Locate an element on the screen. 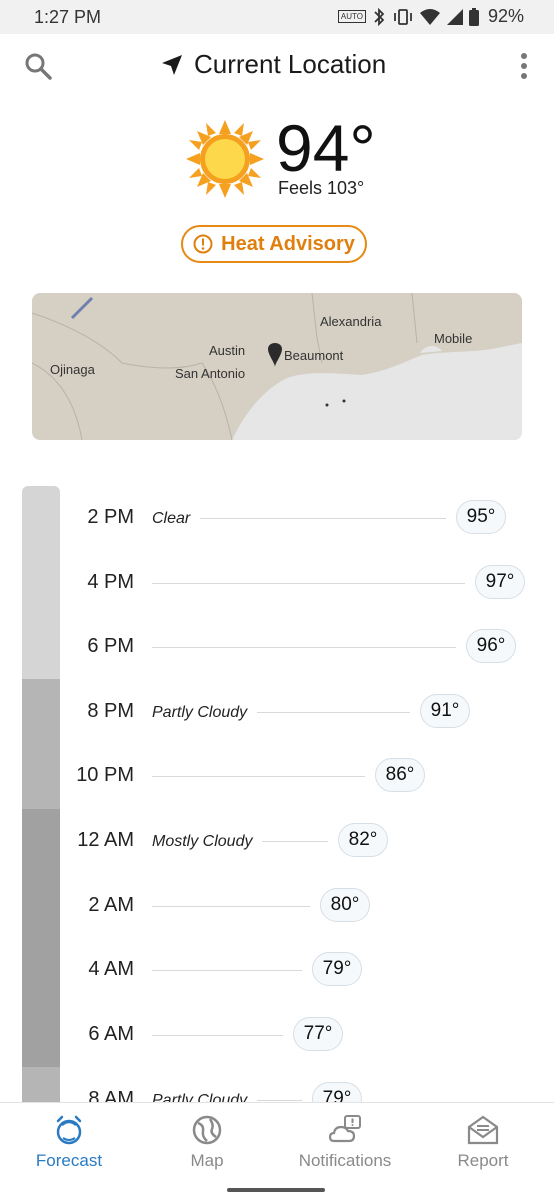 This screenshot has width=554, height=1200. nav-map-label: Map is located at coordinates (207, 1160).